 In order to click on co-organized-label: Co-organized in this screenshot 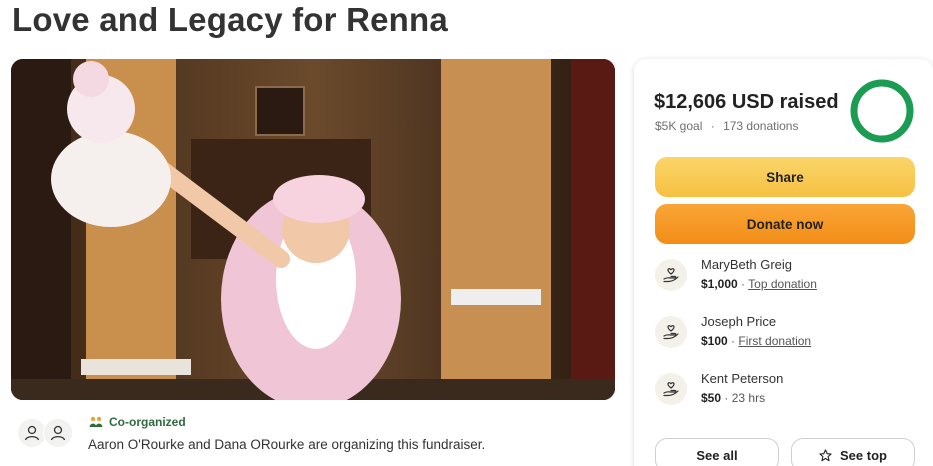, I will do `click(147, 422)`.